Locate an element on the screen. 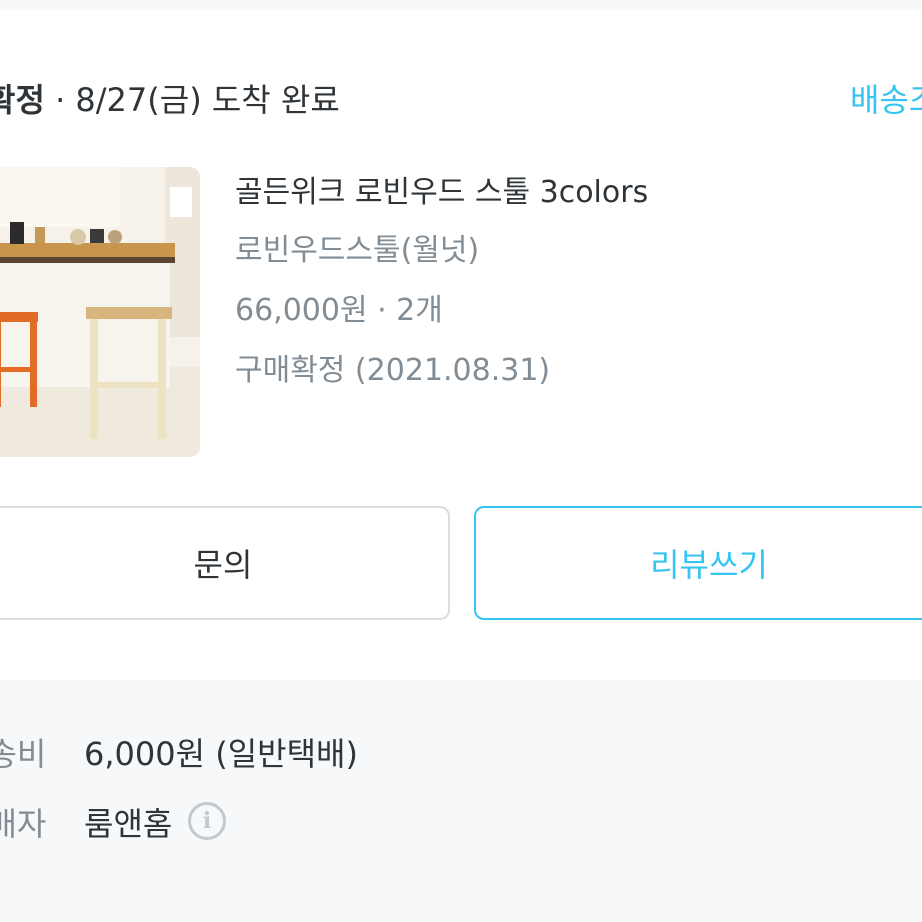 The width and height of the screenshot is (922, 922). seller-label: 판매자 is located at coordinates (23, 824).